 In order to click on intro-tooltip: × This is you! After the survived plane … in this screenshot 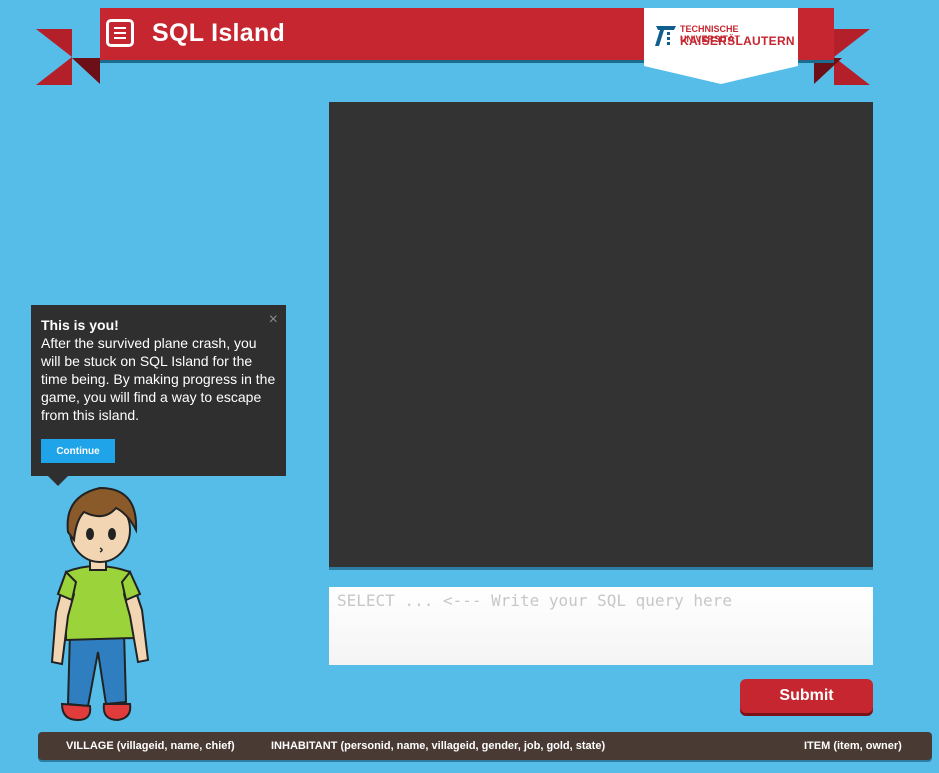, I will do `click(158, 390)`.